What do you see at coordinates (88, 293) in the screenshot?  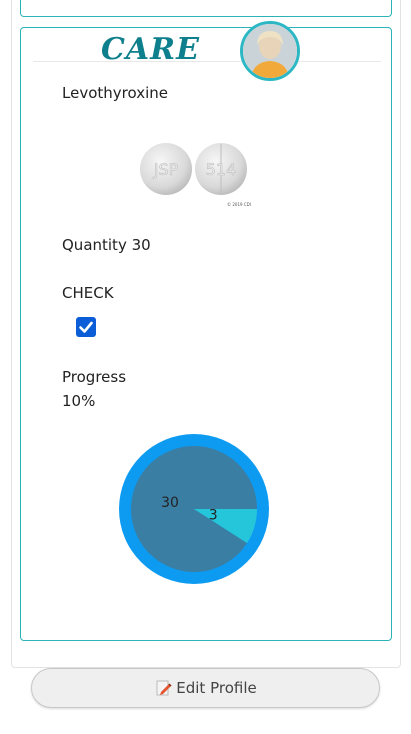 I see `check-label: CHECK` at bounding box center [88, 293].